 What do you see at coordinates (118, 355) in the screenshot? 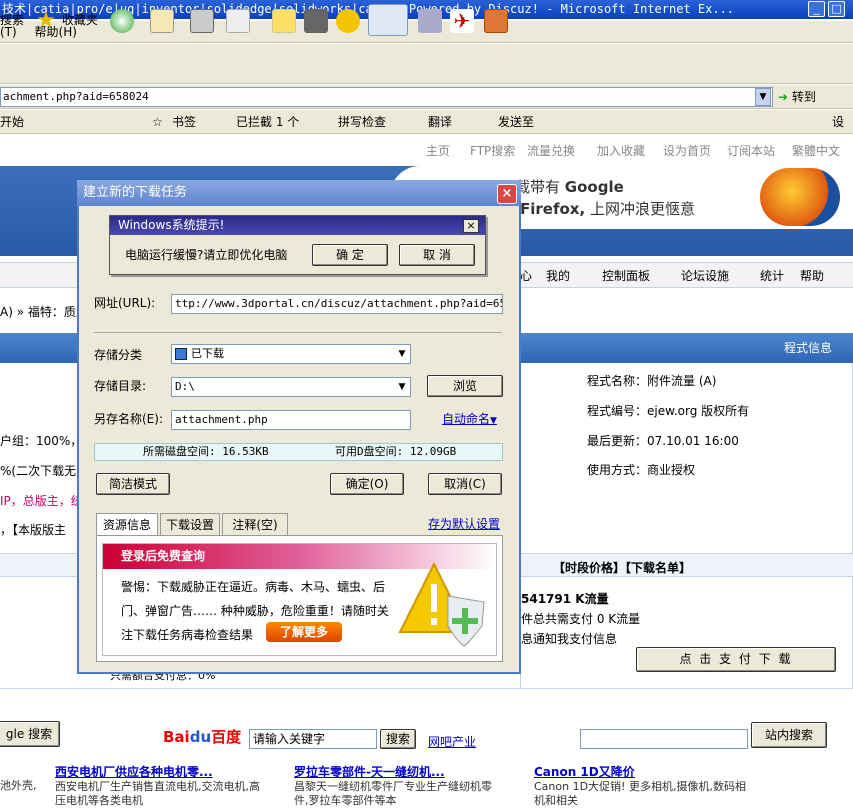
I see `category-label: 存储分类` at bounding box center [118, 355].